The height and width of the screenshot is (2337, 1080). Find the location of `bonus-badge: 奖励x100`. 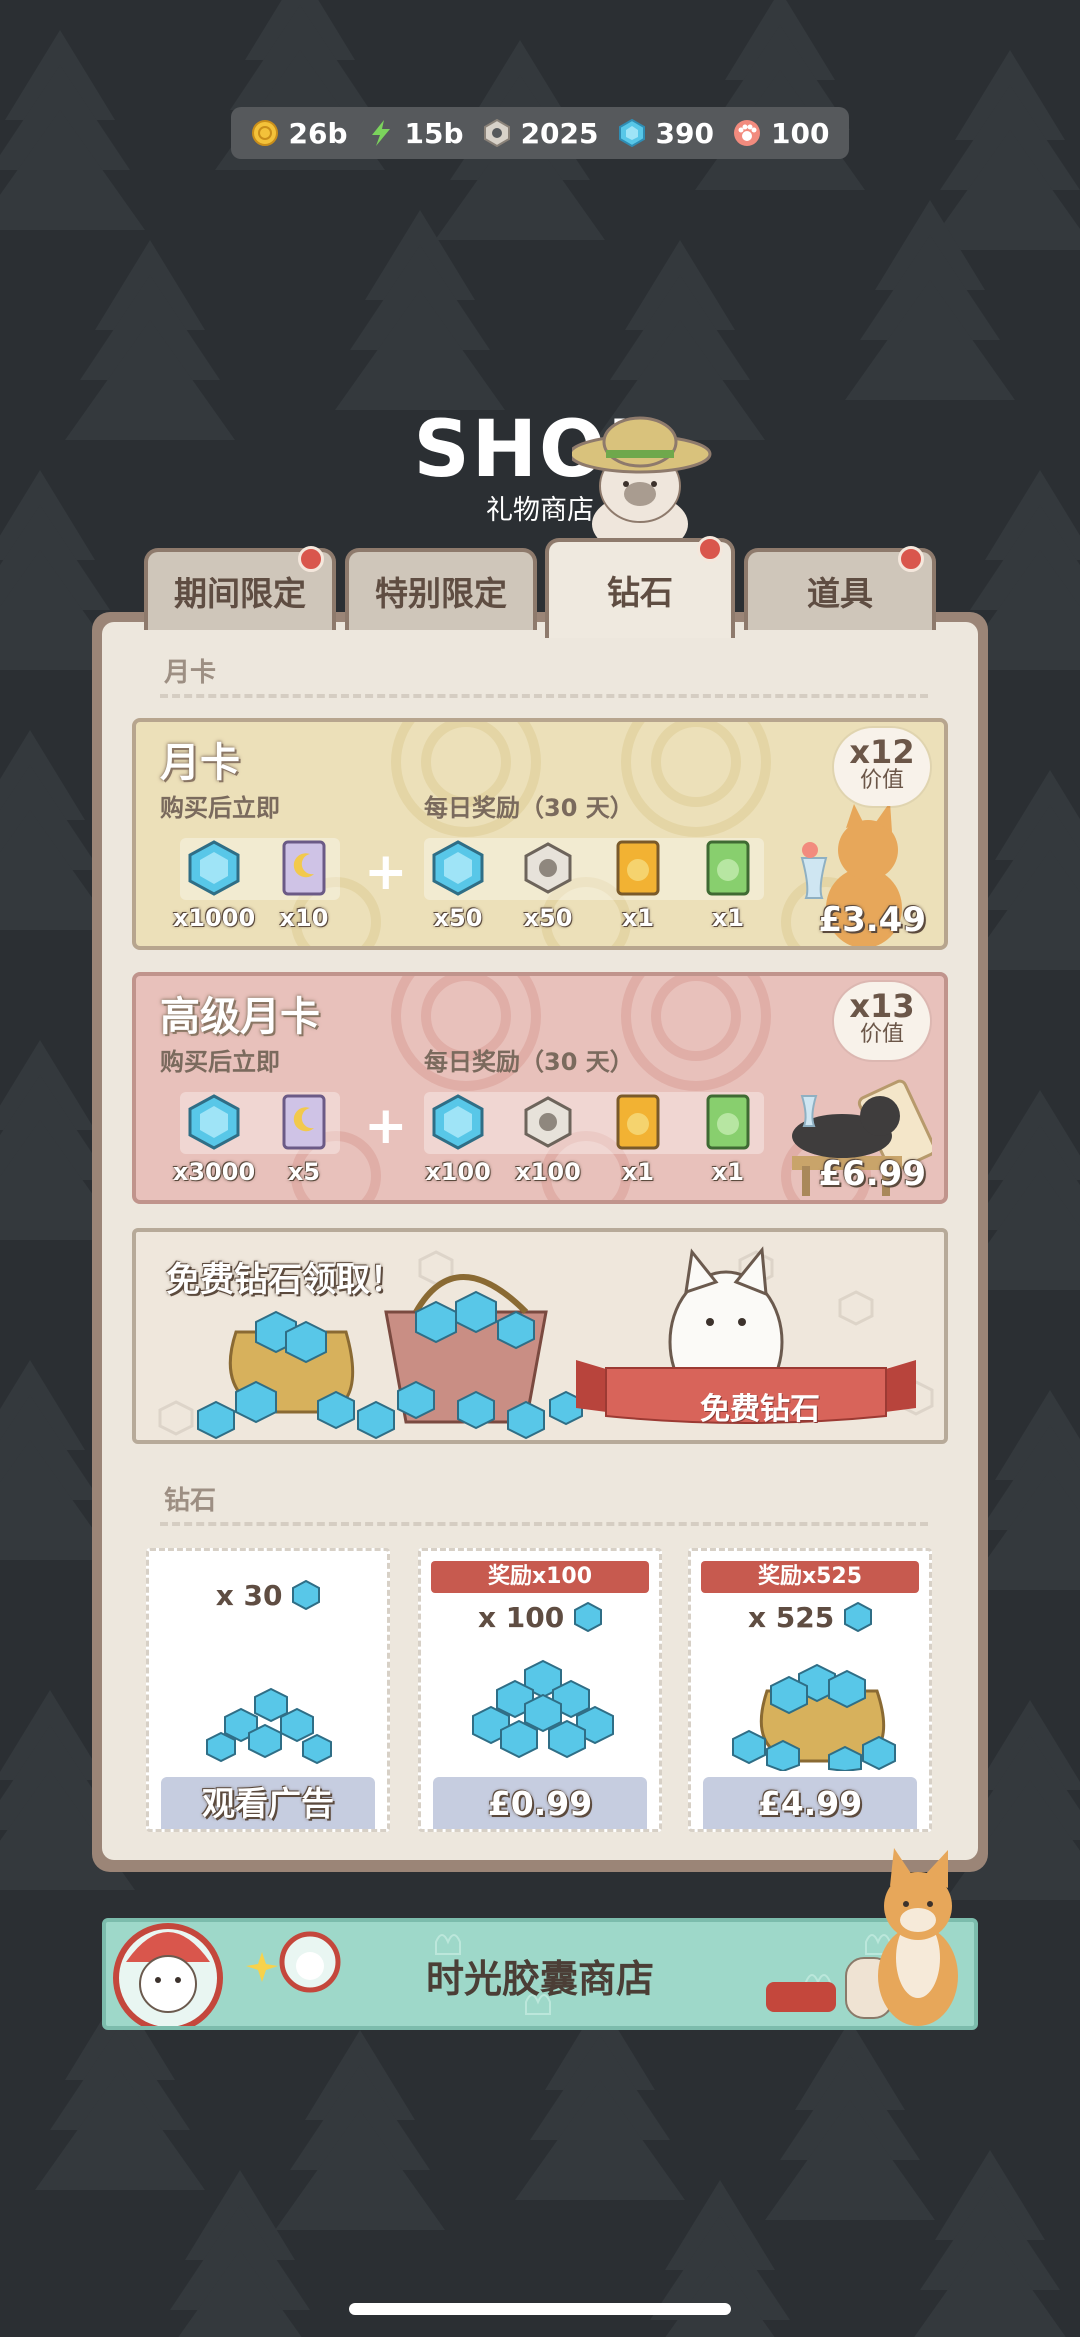

bonus-badge: 奖励x100 is located at coordinates (540, 1577).